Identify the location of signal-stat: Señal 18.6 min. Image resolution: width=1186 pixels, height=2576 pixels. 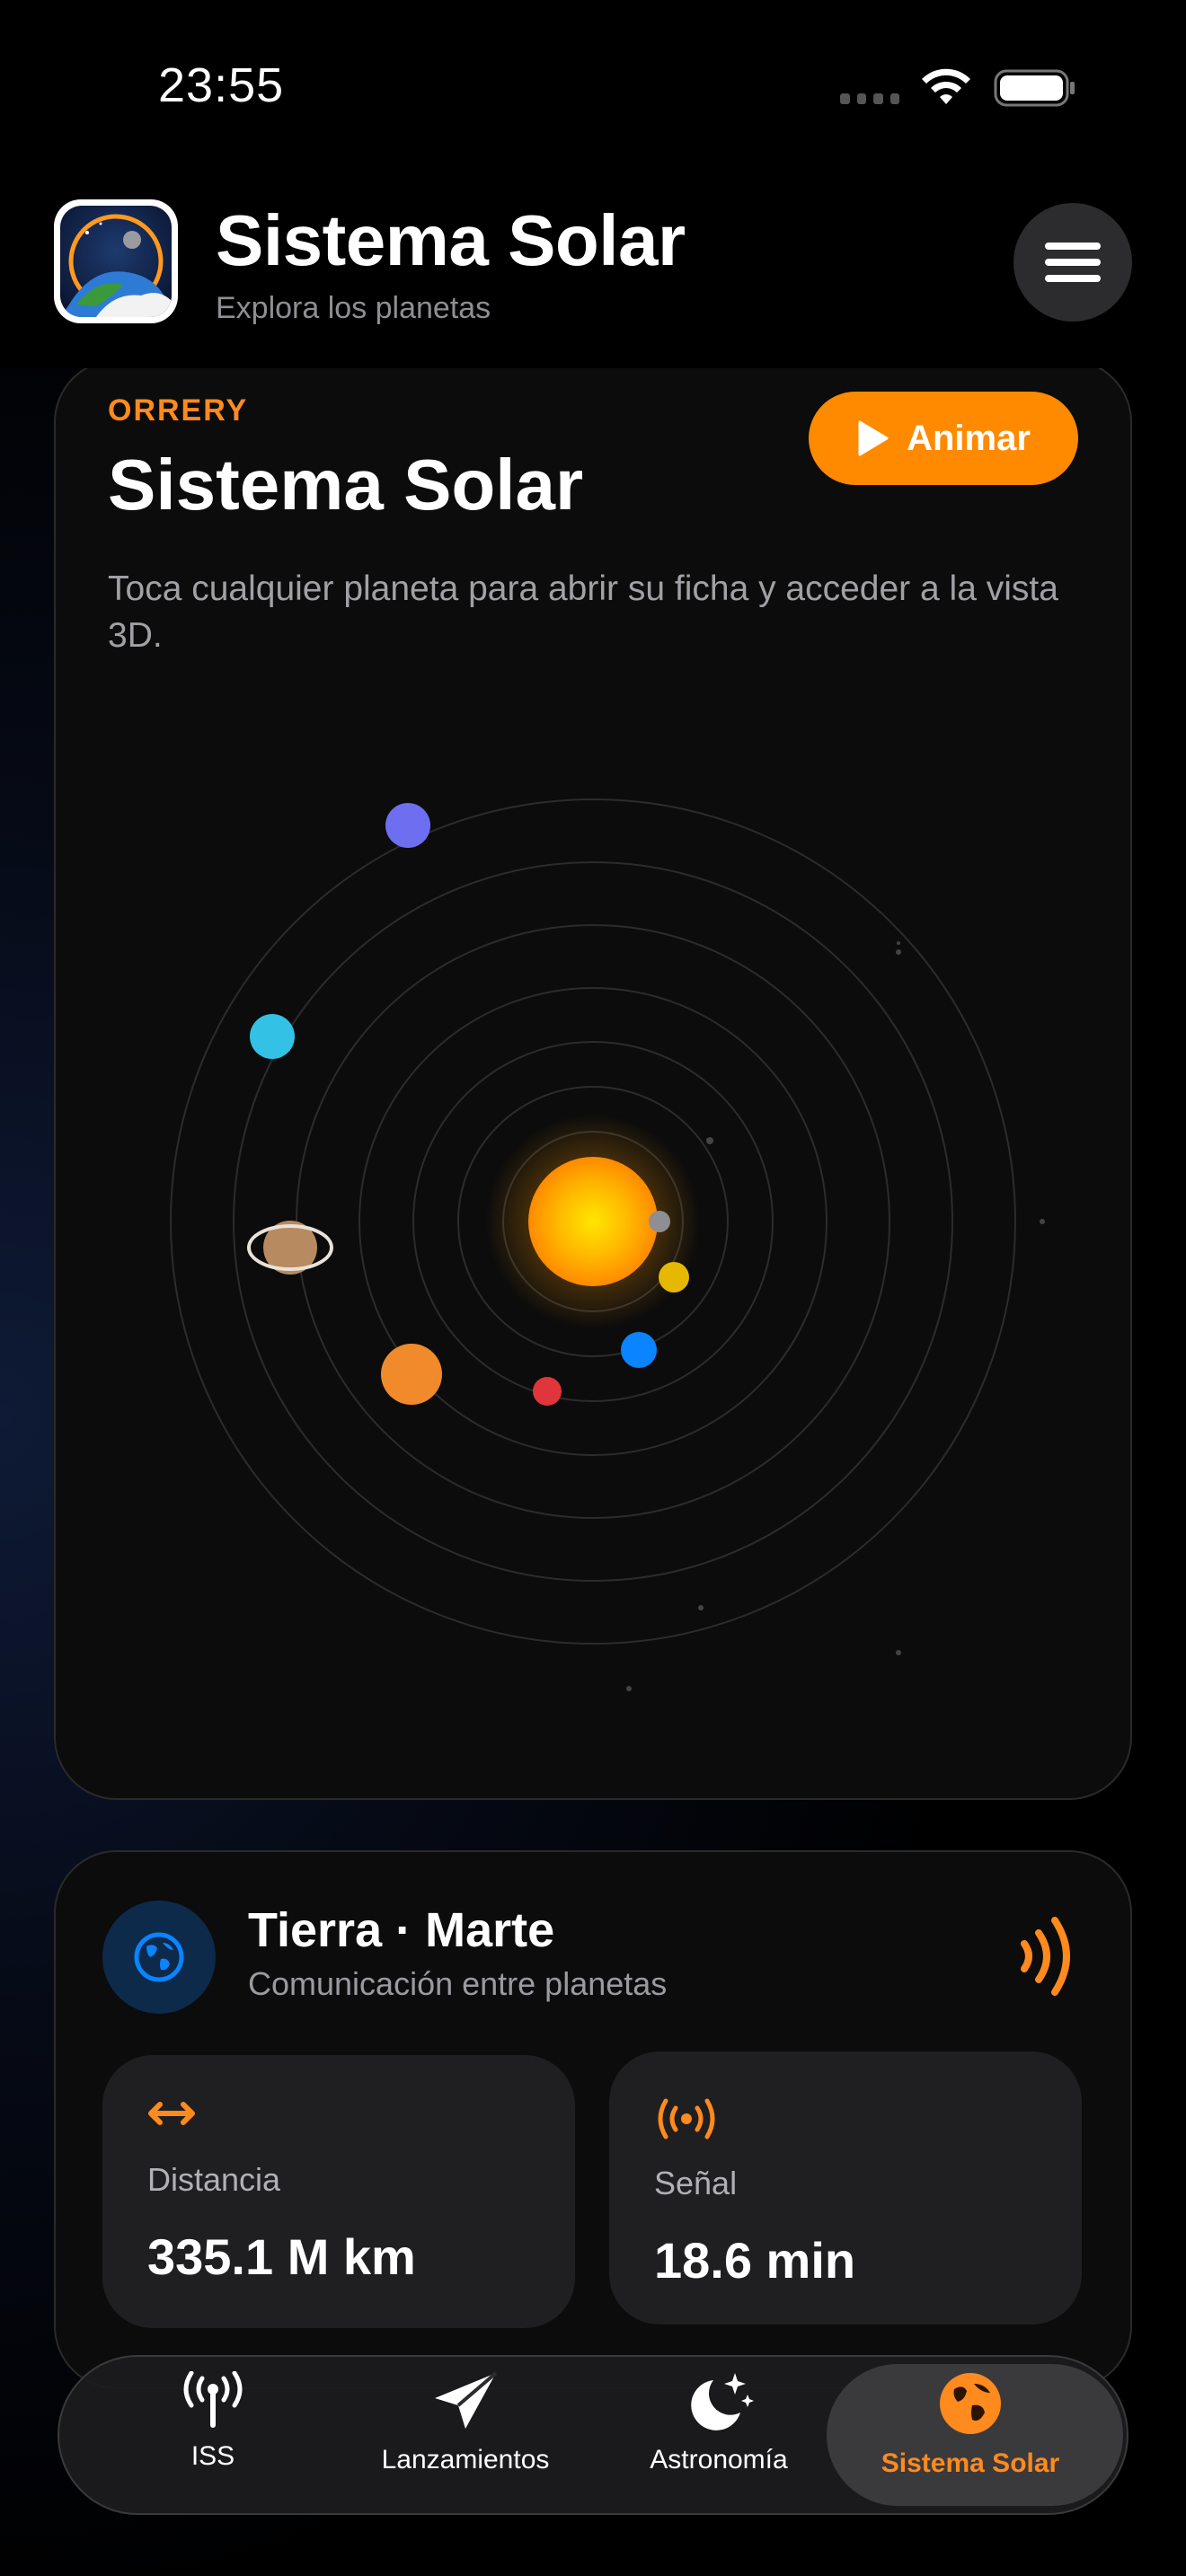
(845, 2188).